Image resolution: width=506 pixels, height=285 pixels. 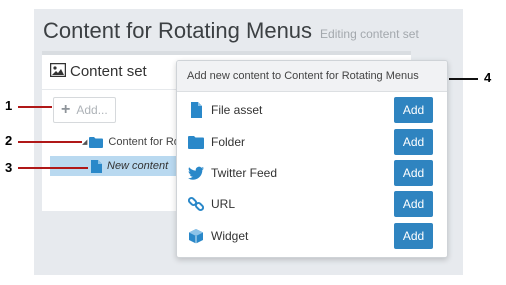 I want to click on twitter-icon, so click(x=196, y=173).